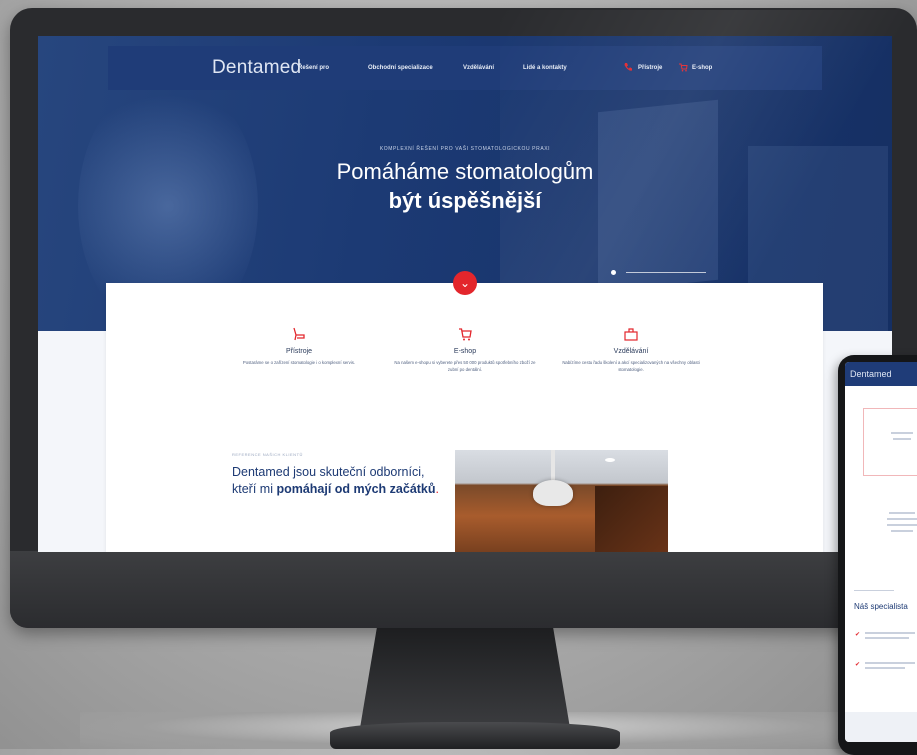 This screenshot has height=755, width=917. Describe the element at coordinates (313, 68) in the screenshot. I see `nav-item-reseni: Řešení pro` at that location.